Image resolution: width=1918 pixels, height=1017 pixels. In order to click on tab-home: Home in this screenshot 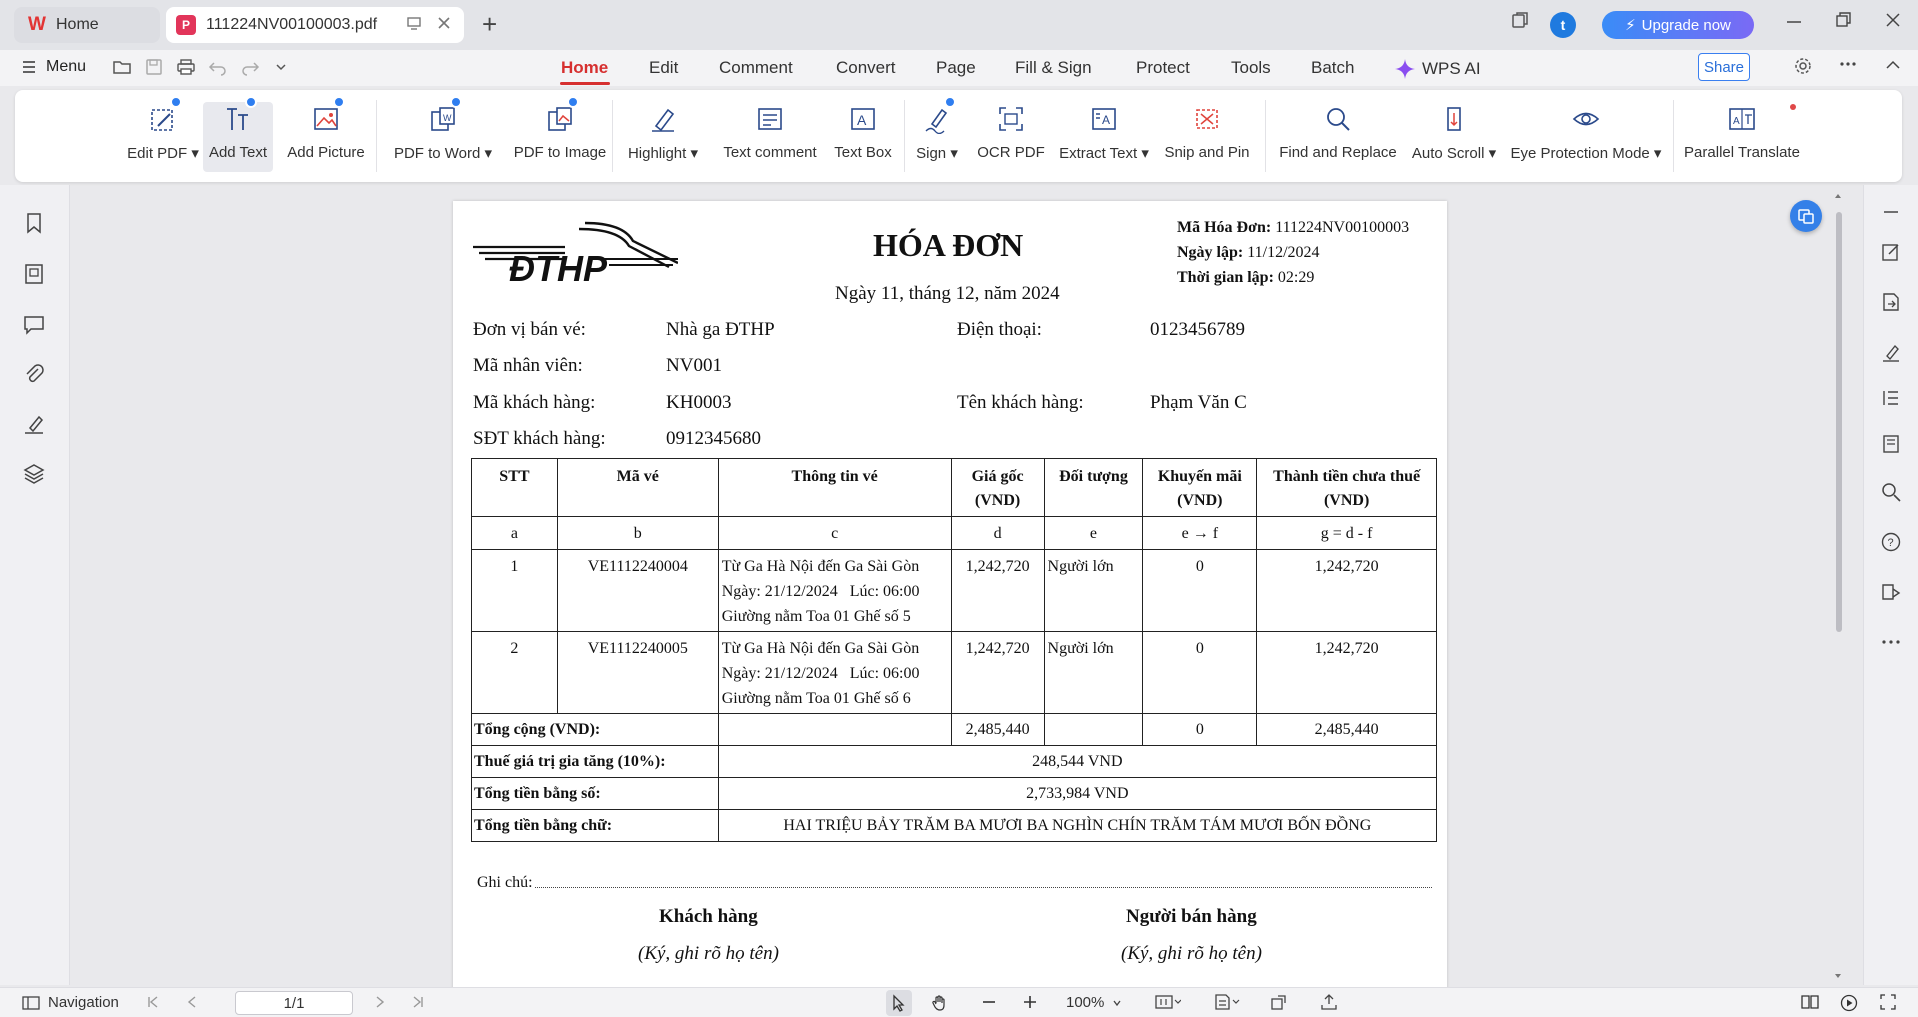, I will do `click(584, 68)`.